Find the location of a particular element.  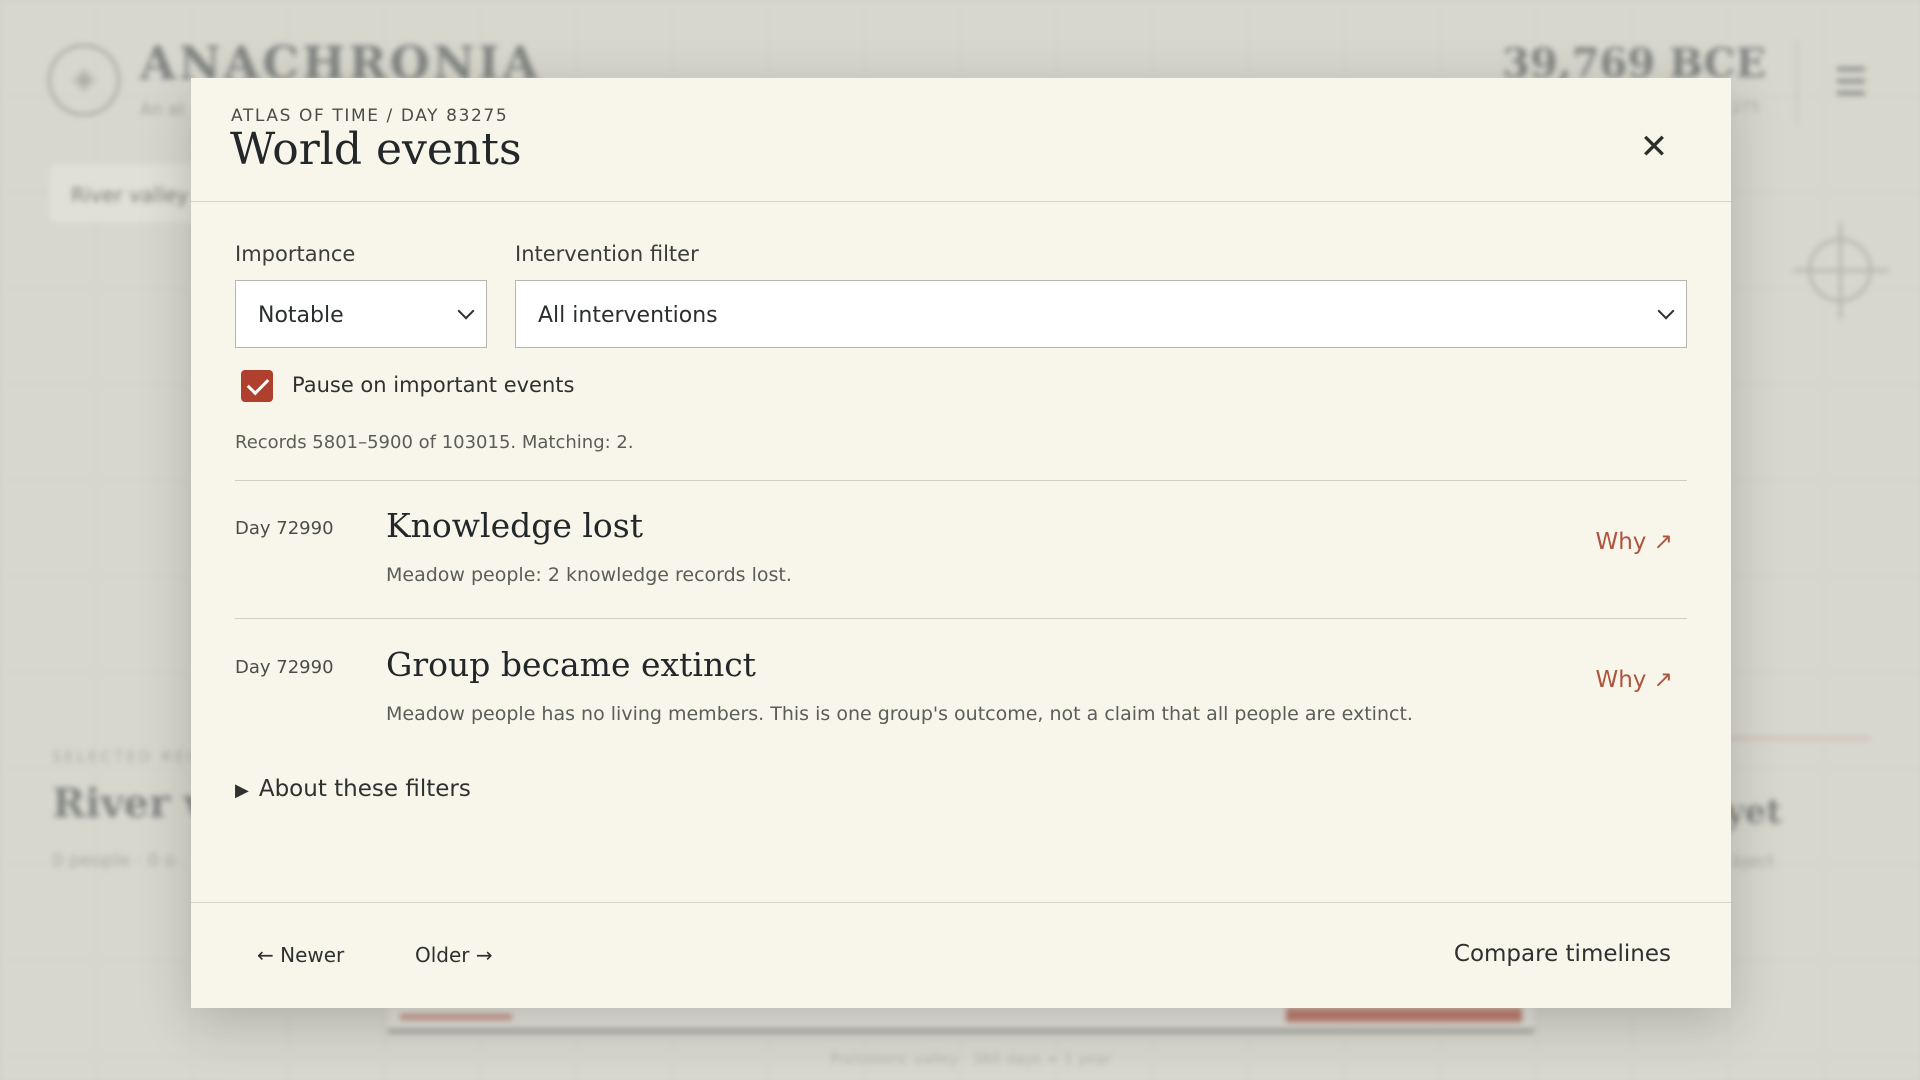

header-divider is located at coordinates (1797, 82).